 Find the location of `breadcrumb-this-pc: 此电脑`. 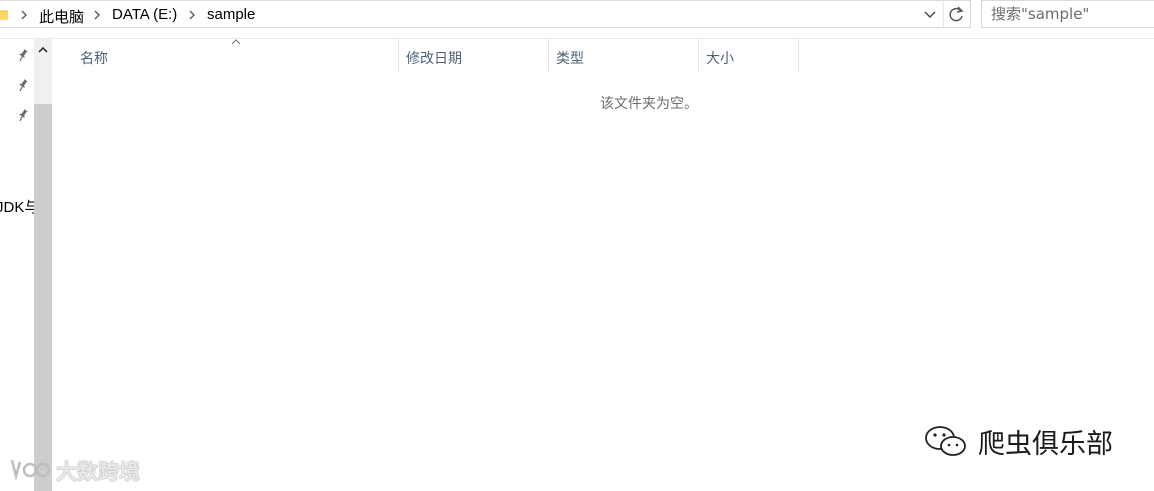

breadcrumb-this-pc: 此电脑 is located at coordinates (61, 16).